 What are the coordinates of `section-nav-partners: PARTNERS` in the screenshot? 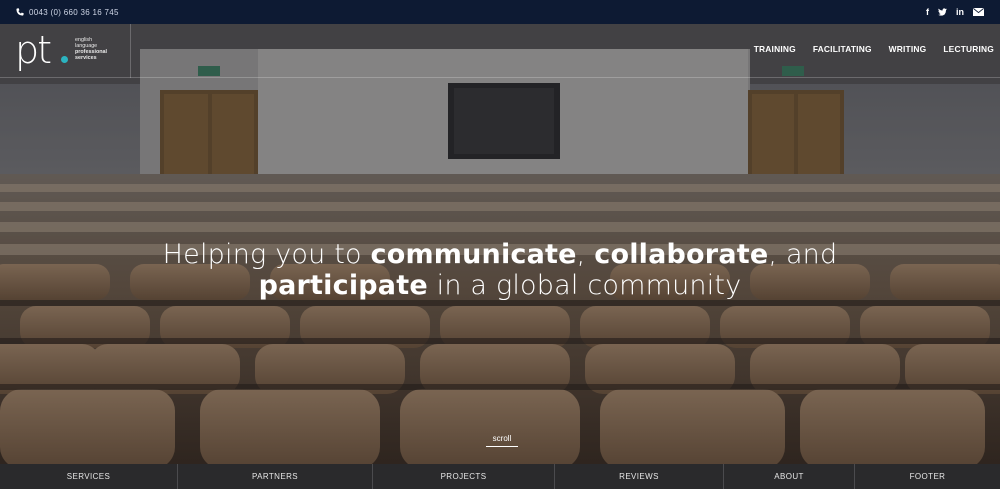 It's located at (275, 476).